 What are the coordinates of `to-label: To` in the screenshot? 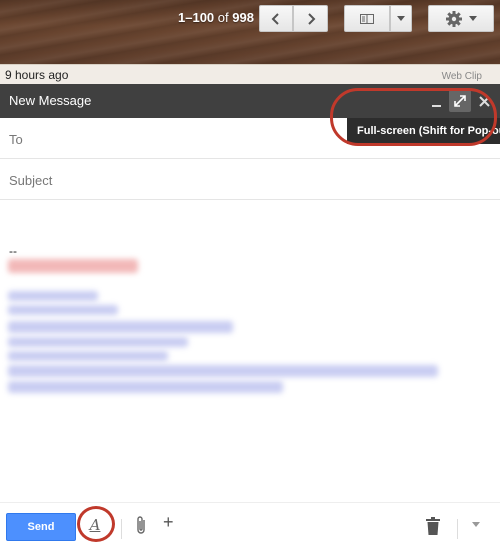 It's located at (16, 139).